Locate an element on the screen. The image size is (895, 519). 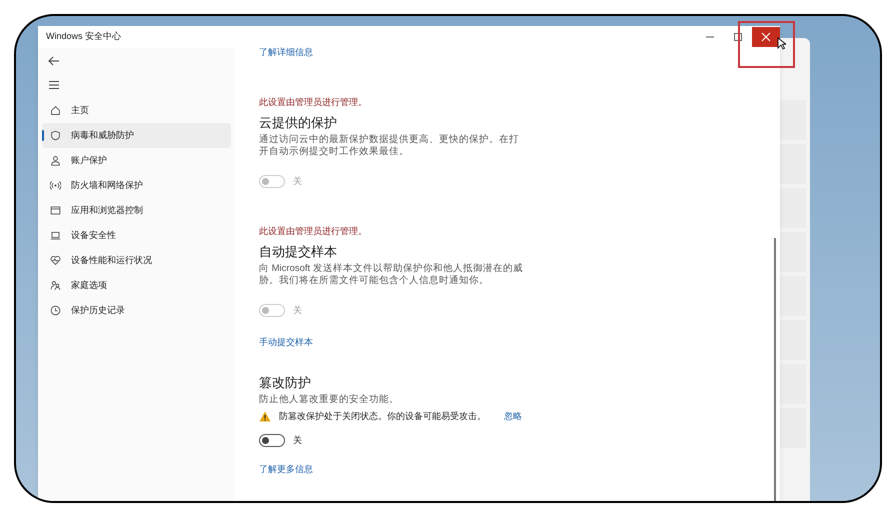
learn-more-link: 了解详细信息 is located at coordinates (286, 53).